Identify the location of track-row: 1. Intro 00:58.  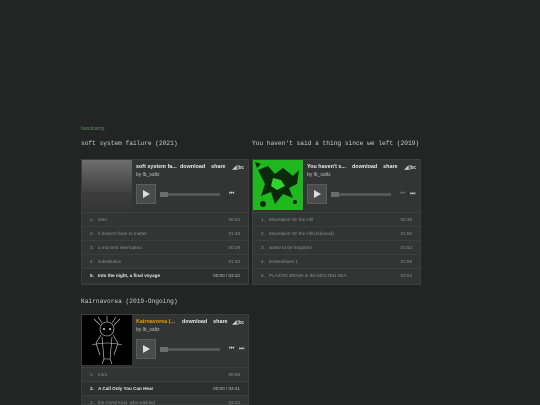
(165, 374).